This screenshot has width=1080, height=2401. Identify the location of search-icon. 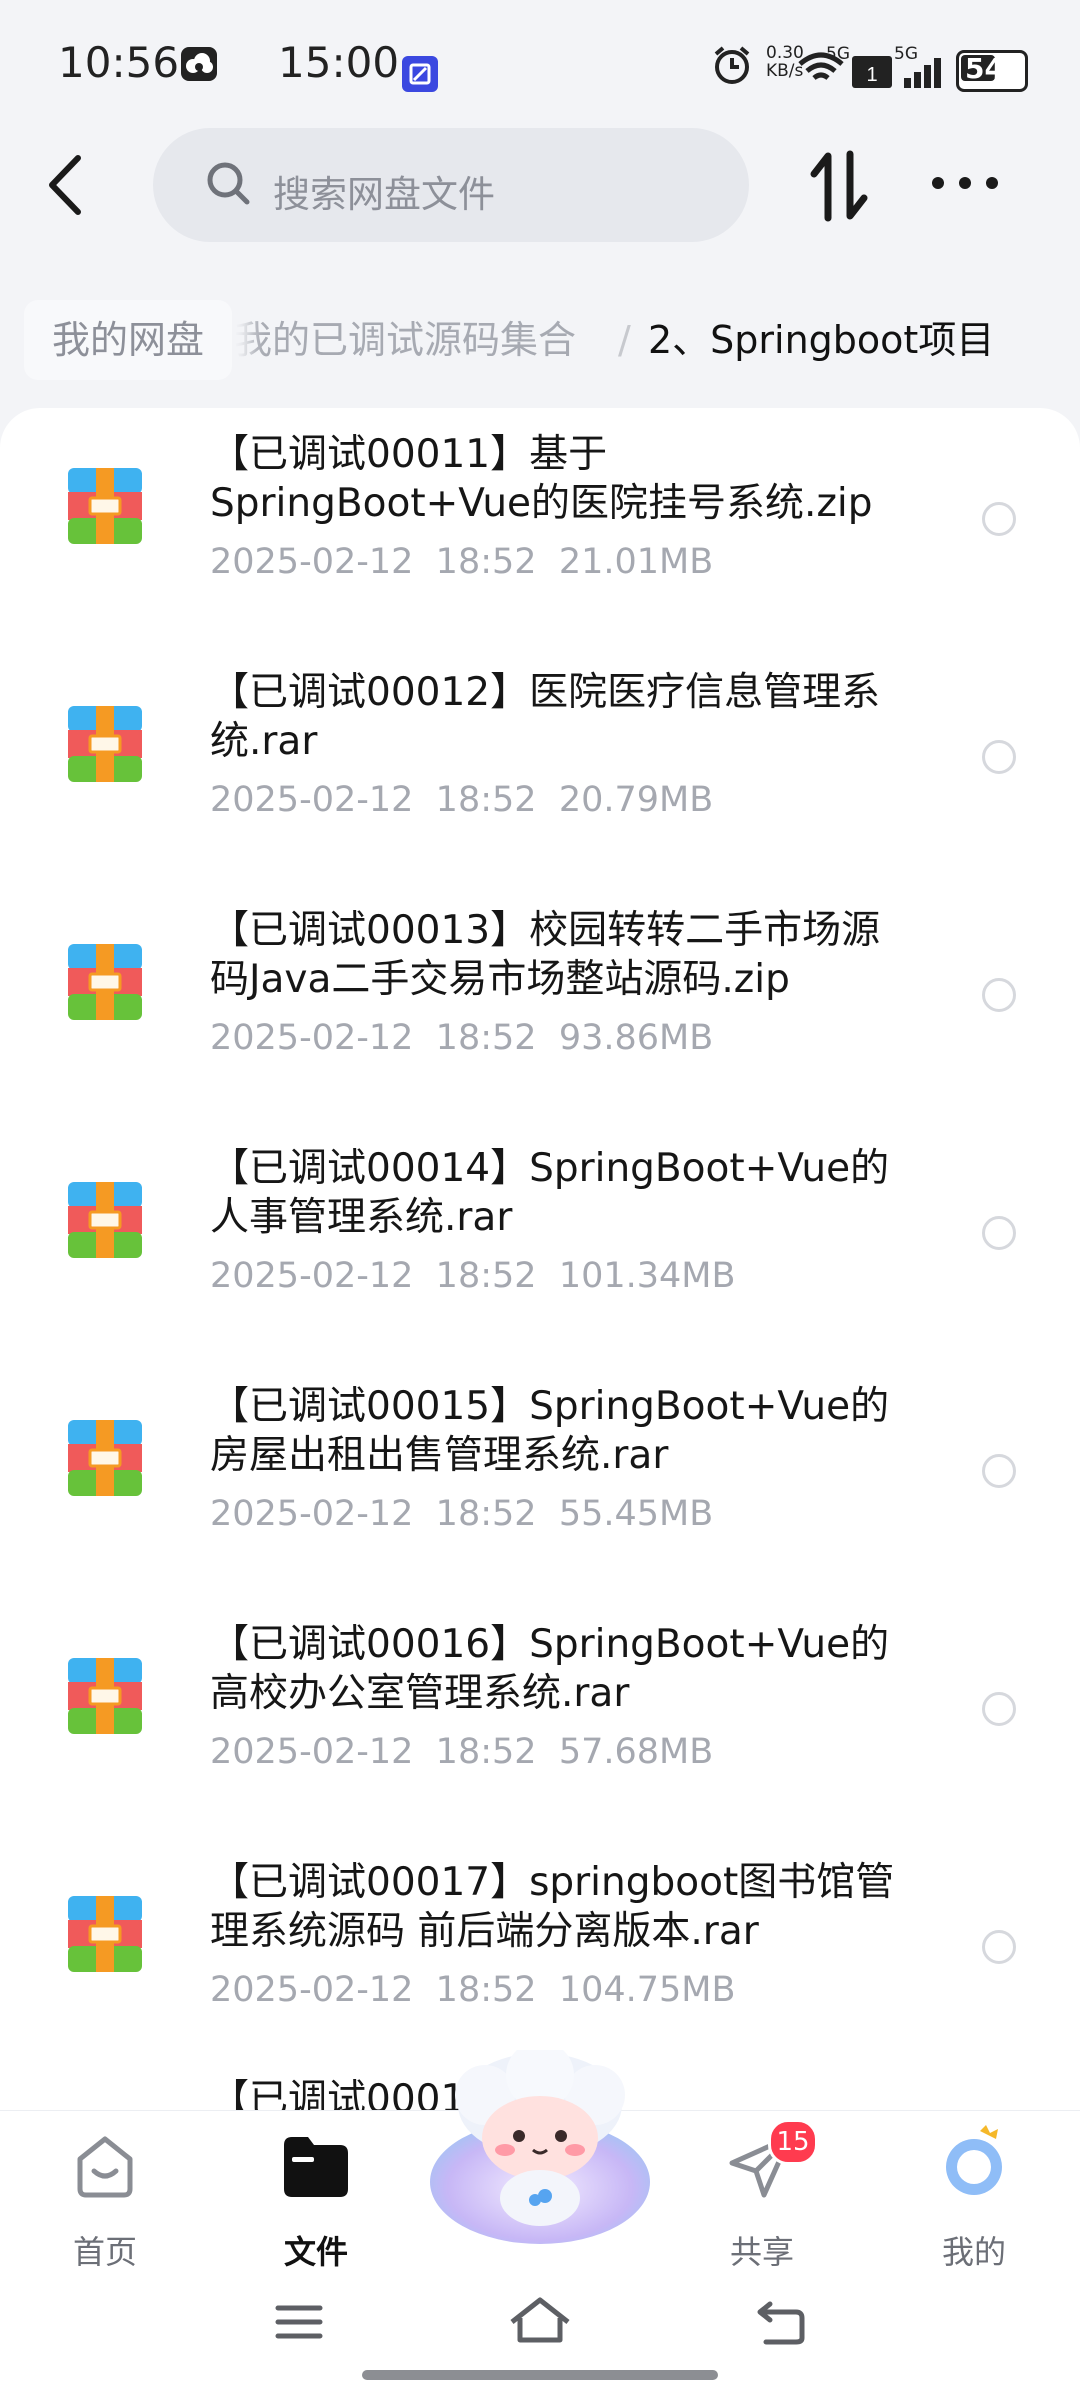
(228, 183).